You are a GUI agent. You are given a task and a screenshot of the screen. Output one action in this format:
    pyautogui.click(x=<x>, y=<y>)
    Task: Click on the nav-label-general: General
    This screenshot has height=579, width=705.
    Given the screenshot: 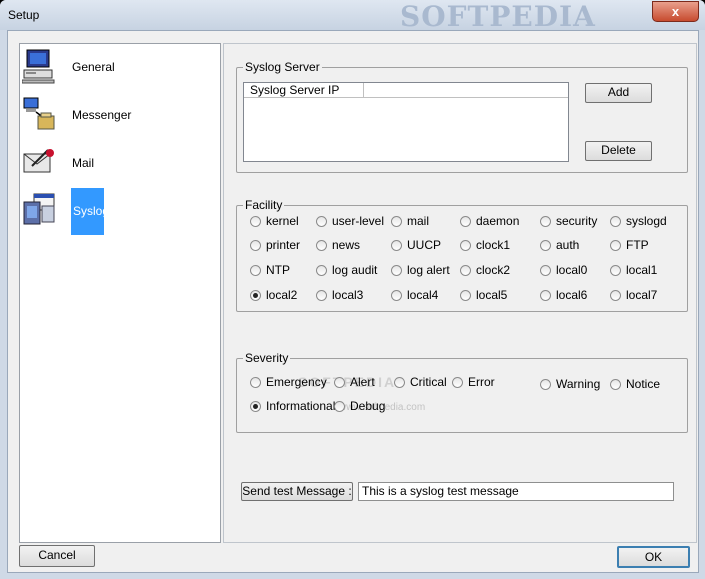 What is the action you would take?
    pyautogui.click(x=93, y=67)
    